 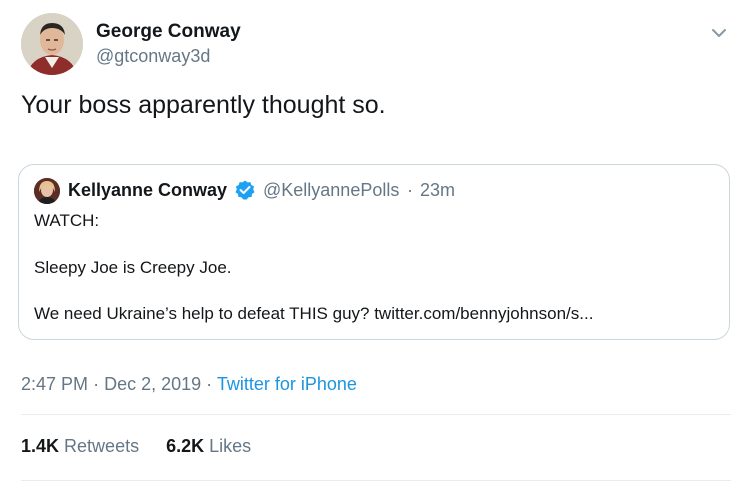 What do you see at coordinates (47, 191) in the screenshot?
I see `quoted-author-avatar` at bounding box center [47, 191].